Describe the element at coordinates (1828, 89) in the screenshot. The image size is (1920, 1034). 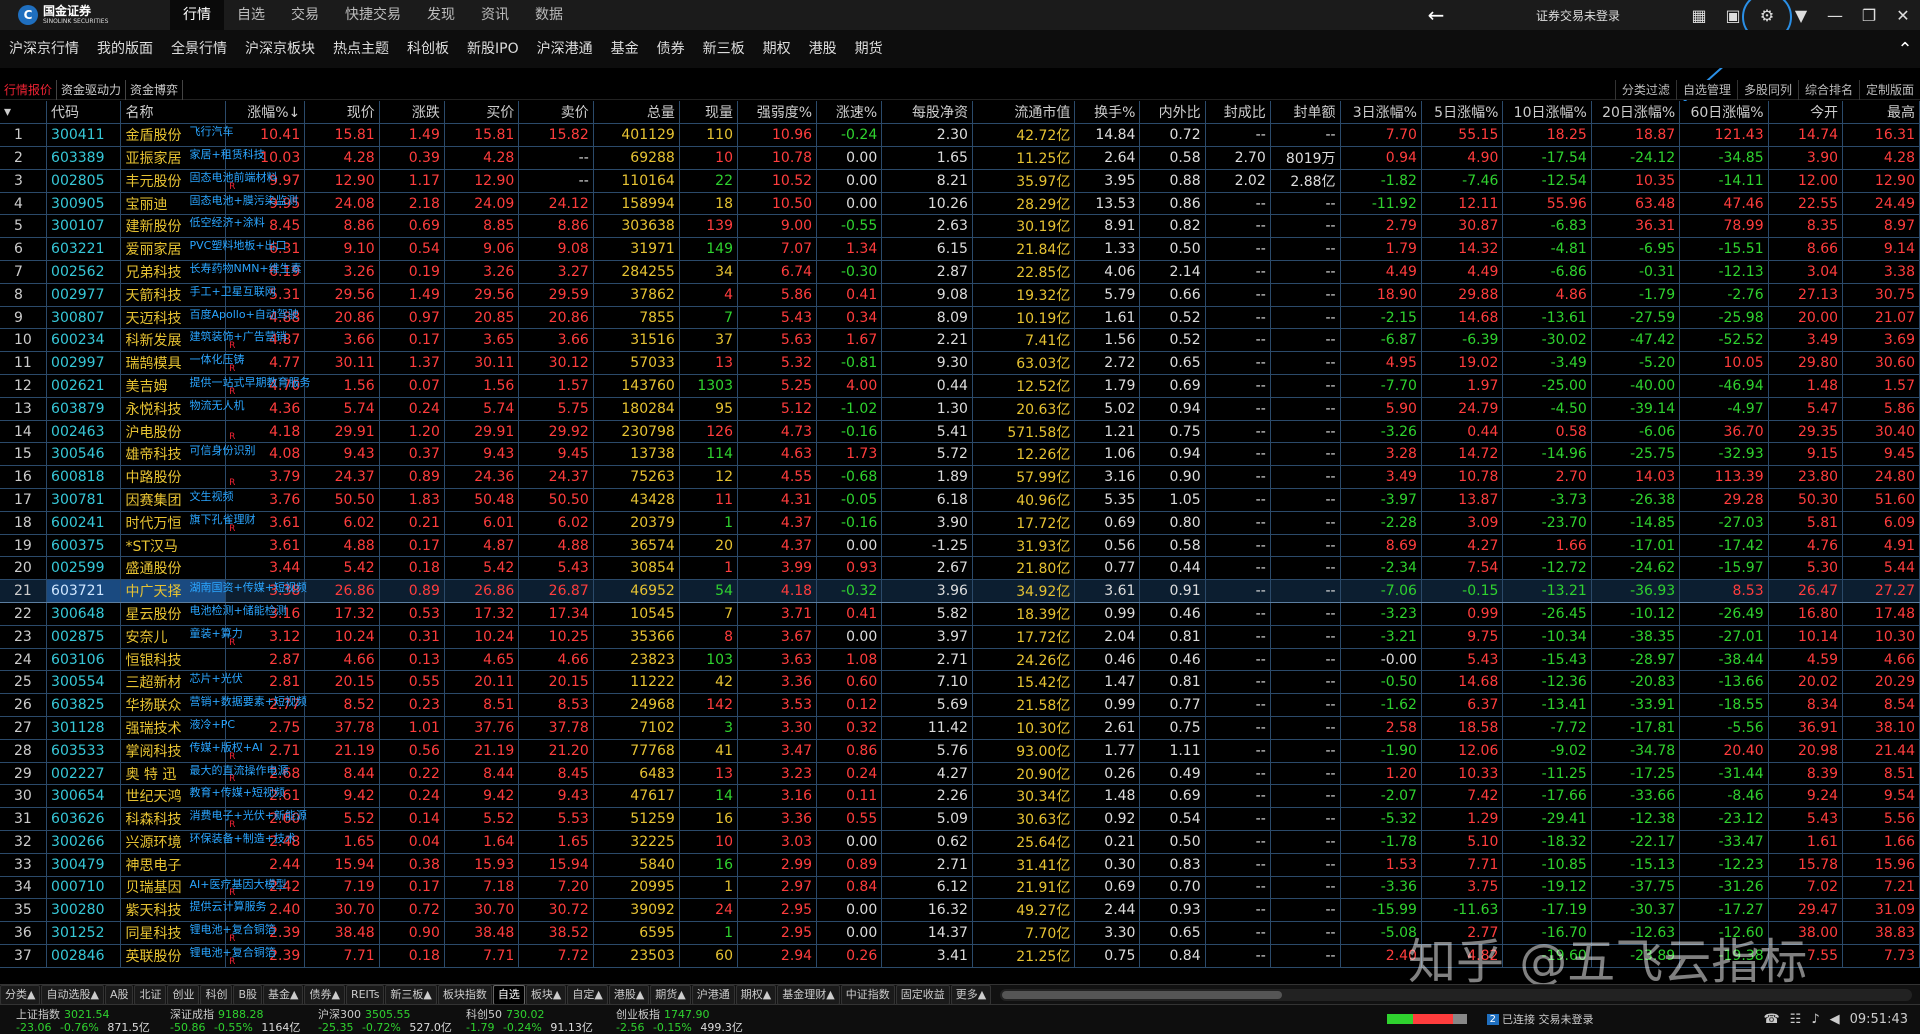
I see `grid-option-button-3: 综合排名` at that location.